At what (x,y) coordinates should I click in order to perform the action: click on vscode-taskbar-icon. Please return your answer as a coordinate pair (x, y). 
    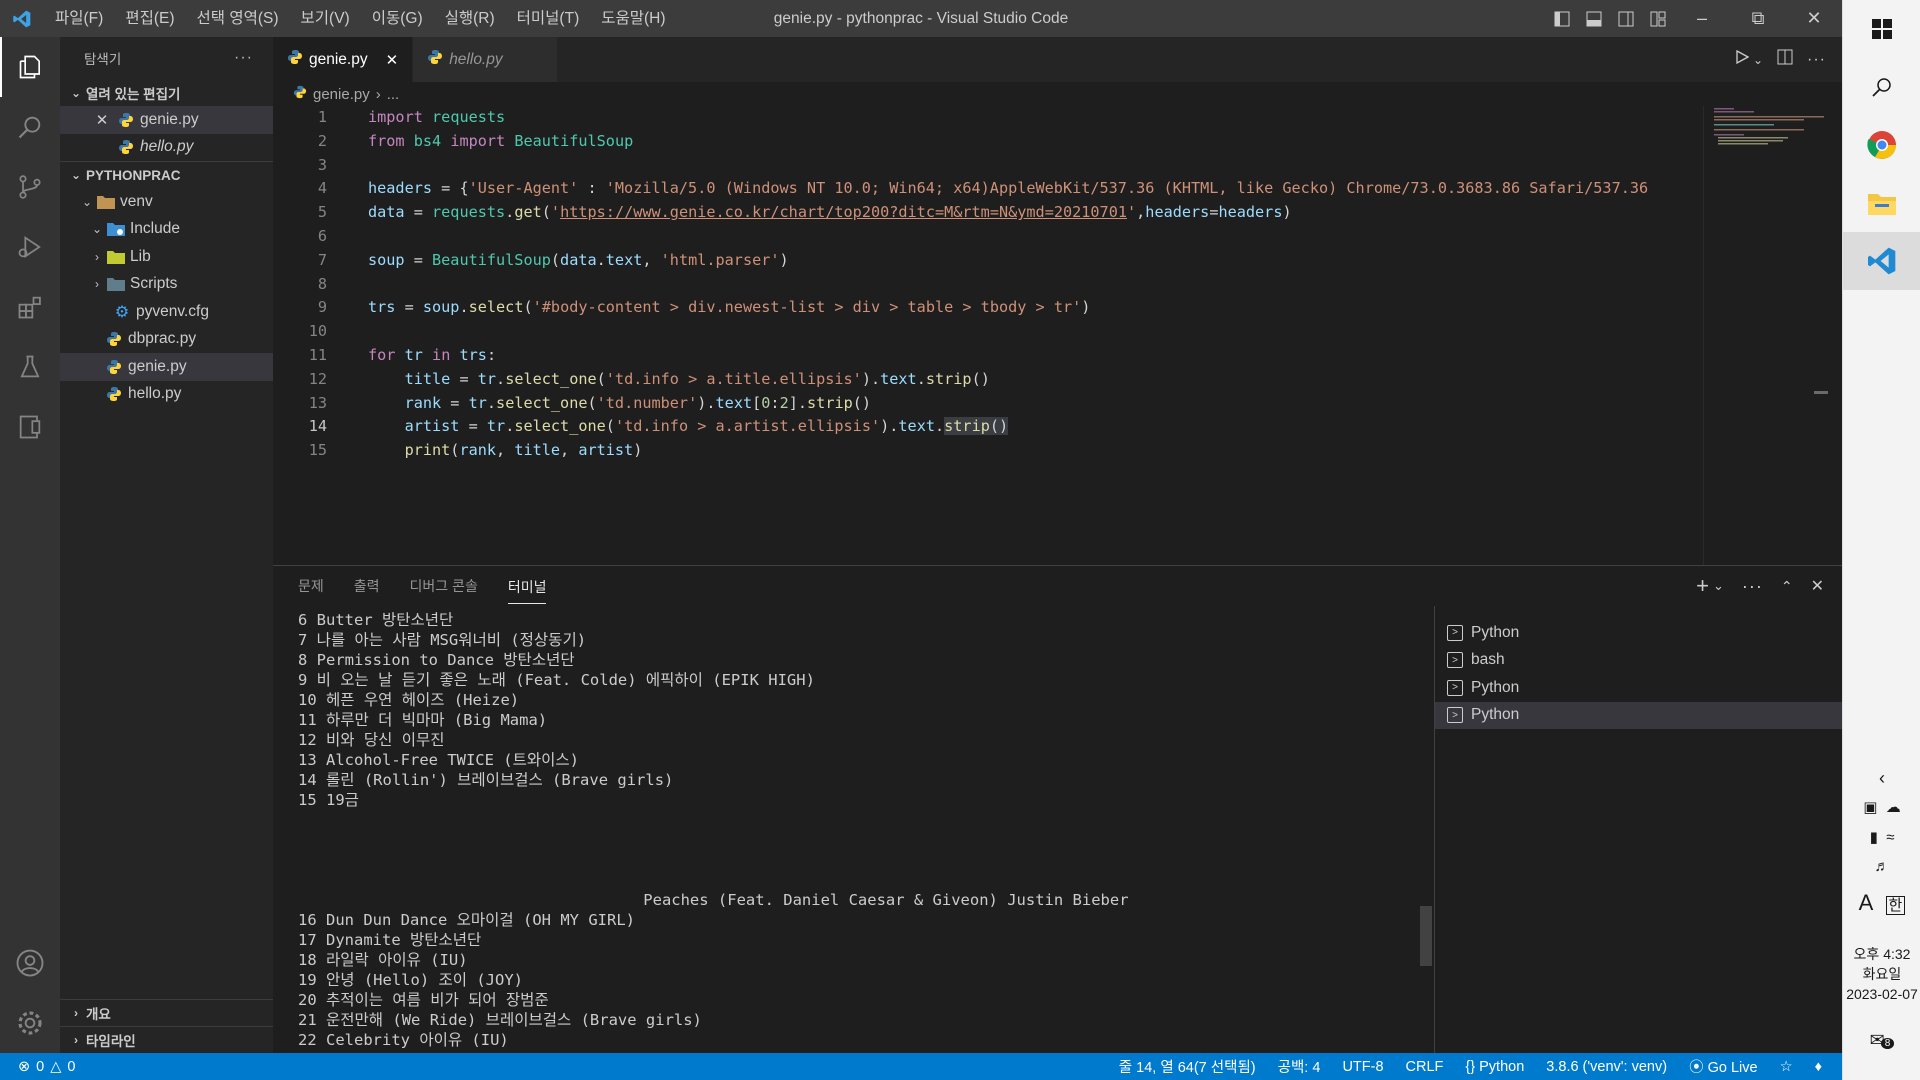
    Looking at the image, I should click on (1881, 261).